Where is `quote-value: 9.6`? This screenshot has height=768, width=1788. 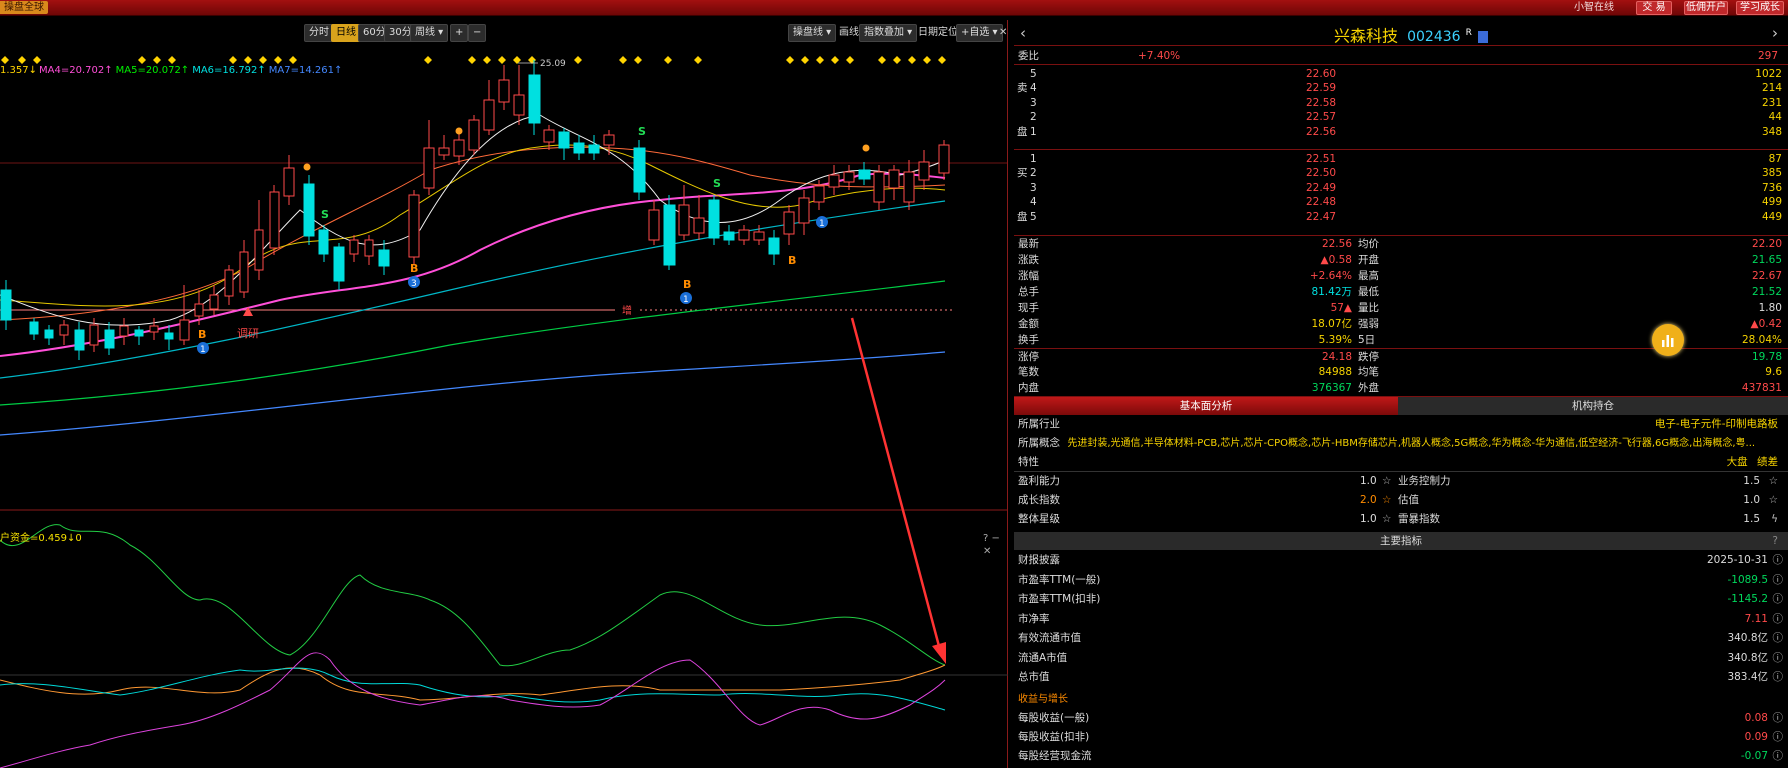 quote-value: 9.6 is located at coordinates (1773, 372).